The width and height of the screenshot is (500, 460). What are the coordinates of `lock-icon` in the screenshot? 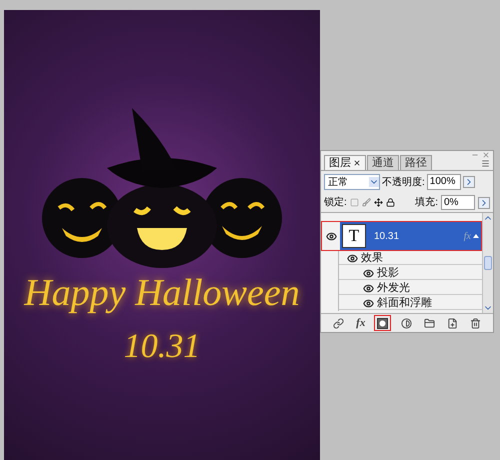 It's located at (390, 202).